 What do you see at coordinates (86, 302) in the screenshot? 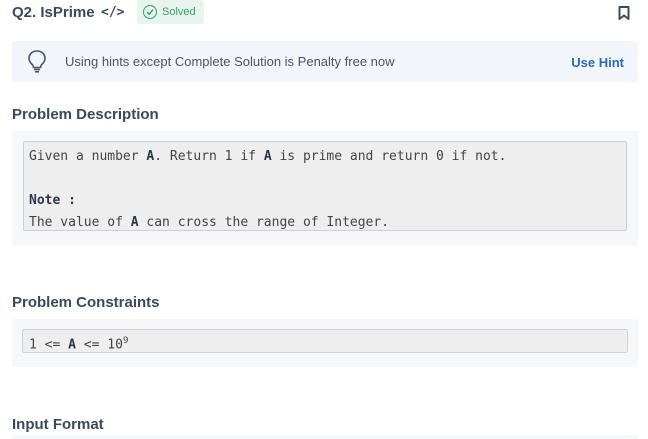
I see `problem-constraints-heading: Problem Constraints` at bounding box center [86, 302].